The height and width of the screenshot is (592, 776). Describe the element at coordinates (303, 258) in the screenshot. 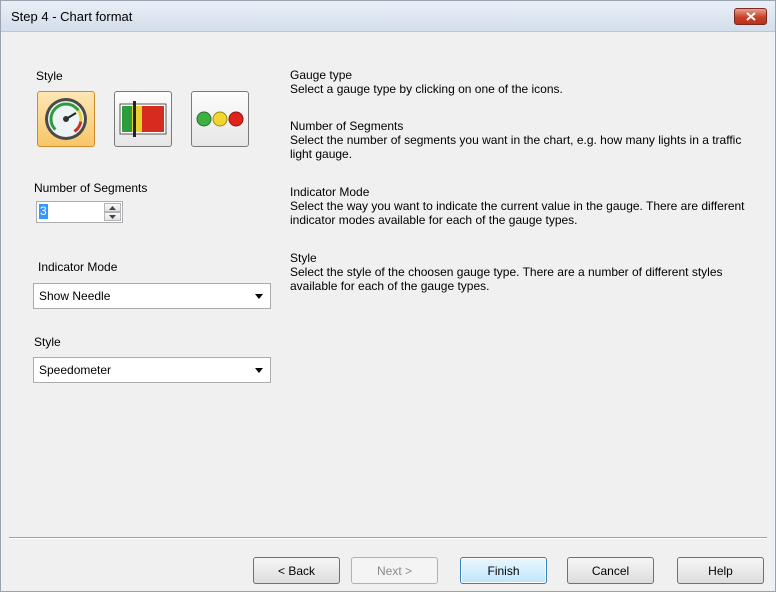

I see `style-title: Style` at that location.